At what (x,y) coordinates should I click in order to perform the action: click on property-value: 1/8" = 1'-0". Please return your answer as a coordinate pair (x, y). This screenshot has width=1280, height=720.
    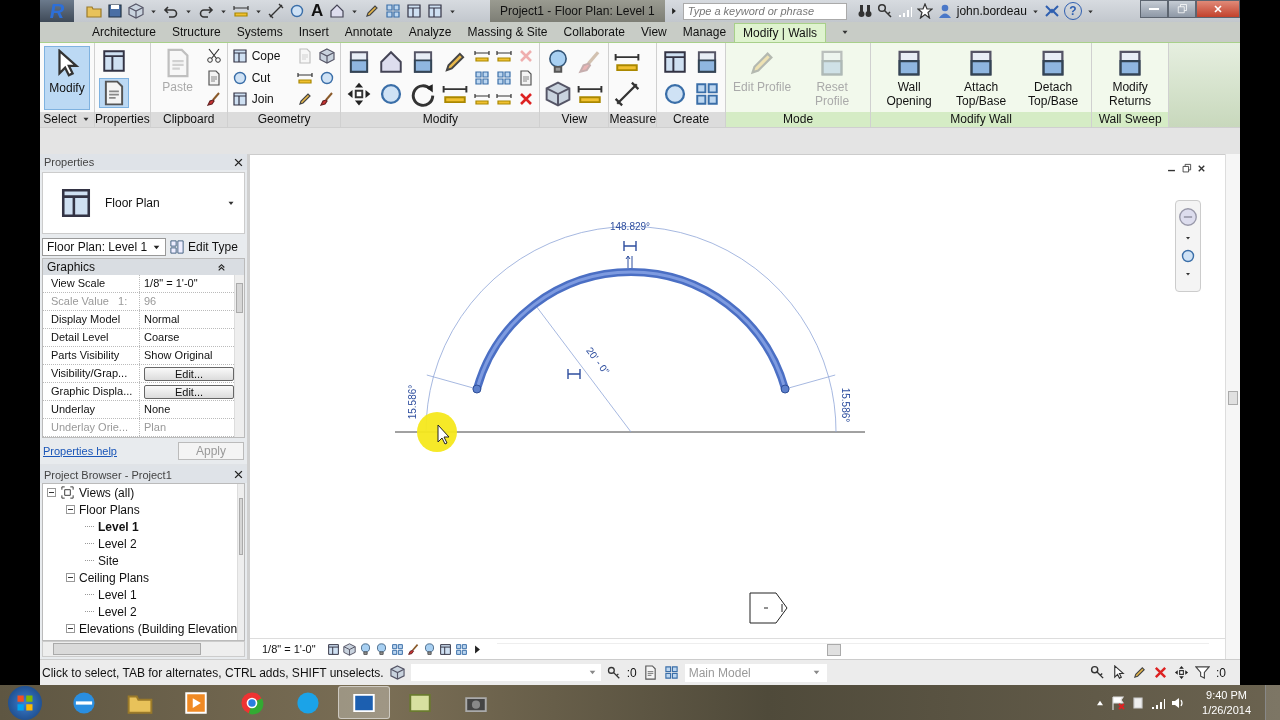
    Looking at the image, I should click on (171, 284).